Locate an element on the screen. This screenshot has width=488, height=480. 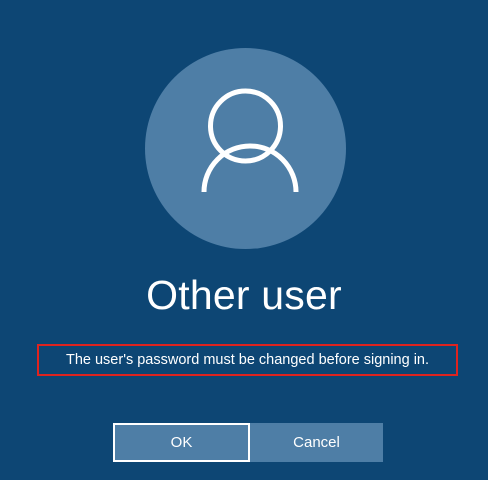
user-silhouette-icon is located at coordinates (250, 140).